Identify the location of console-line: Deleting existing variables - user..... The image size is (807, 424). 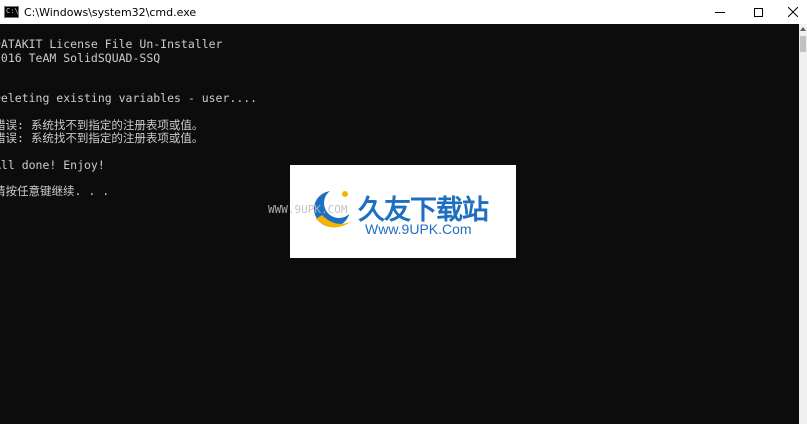
(129, 98).